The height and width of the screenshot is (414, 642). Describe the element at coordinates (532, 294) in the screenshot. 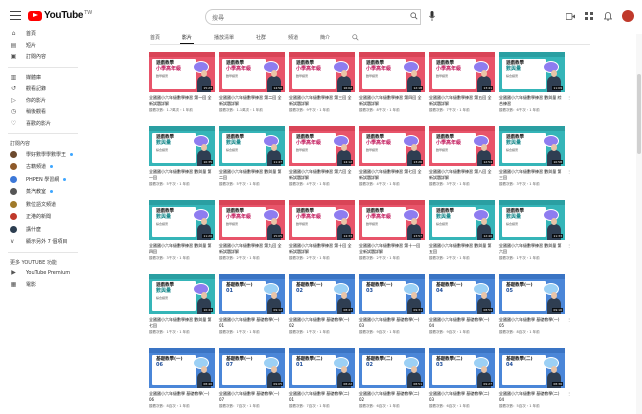

I see `video-thumbnail: 基礎教學(一) 05 09:16` at that location.